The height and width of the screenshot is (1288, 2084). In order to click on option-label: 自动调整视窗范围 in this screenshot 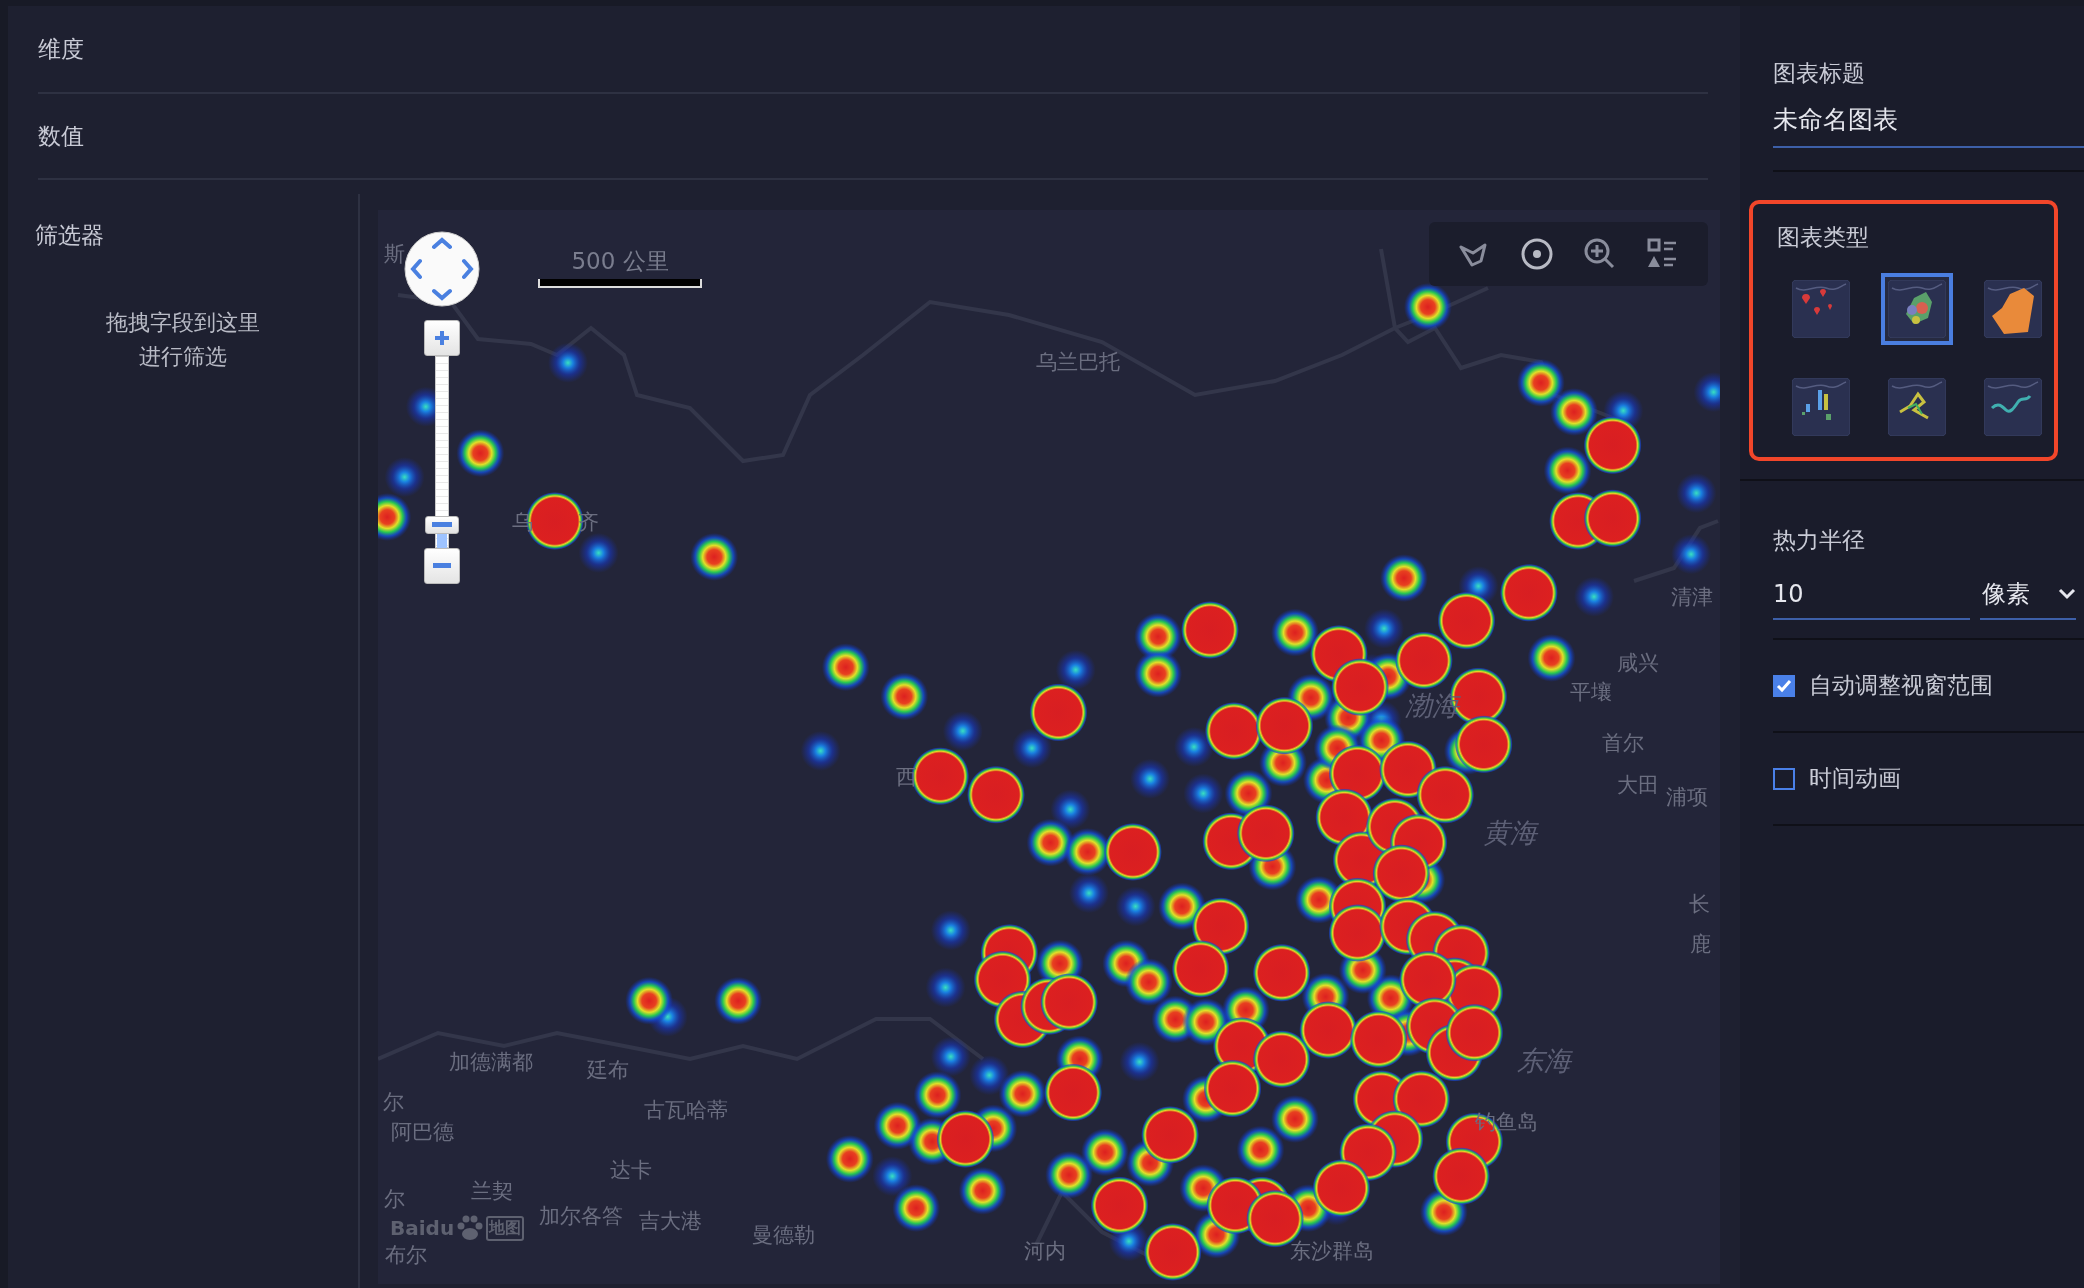, I will do `click(1901, 685)`.